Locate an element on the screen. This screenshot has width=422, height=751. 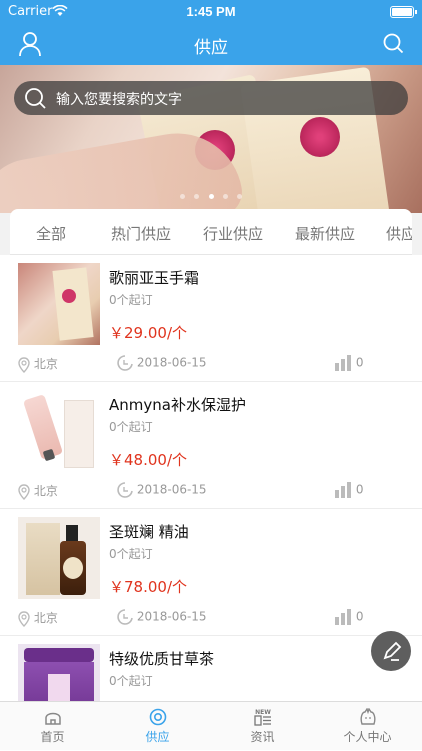
news-icon: NEW is located at coordinates (262, 717).